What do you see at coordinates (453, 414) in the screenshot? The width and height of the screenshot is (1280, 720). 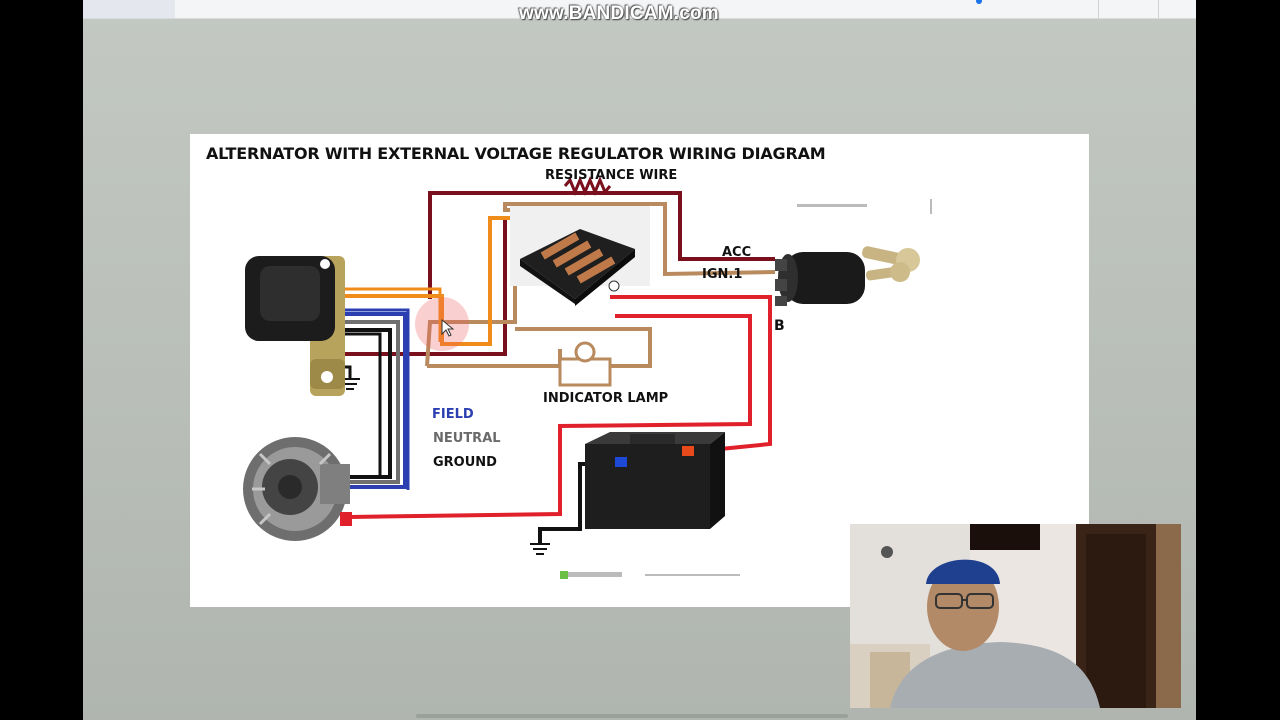 I see `field-label: FIELD` at bounding box center [453, 414].